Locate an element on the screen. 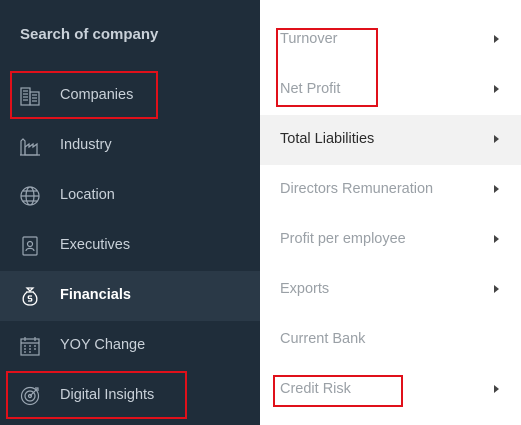  sidebar-item-label: Digital Insights is located at coordinates (107, 395).